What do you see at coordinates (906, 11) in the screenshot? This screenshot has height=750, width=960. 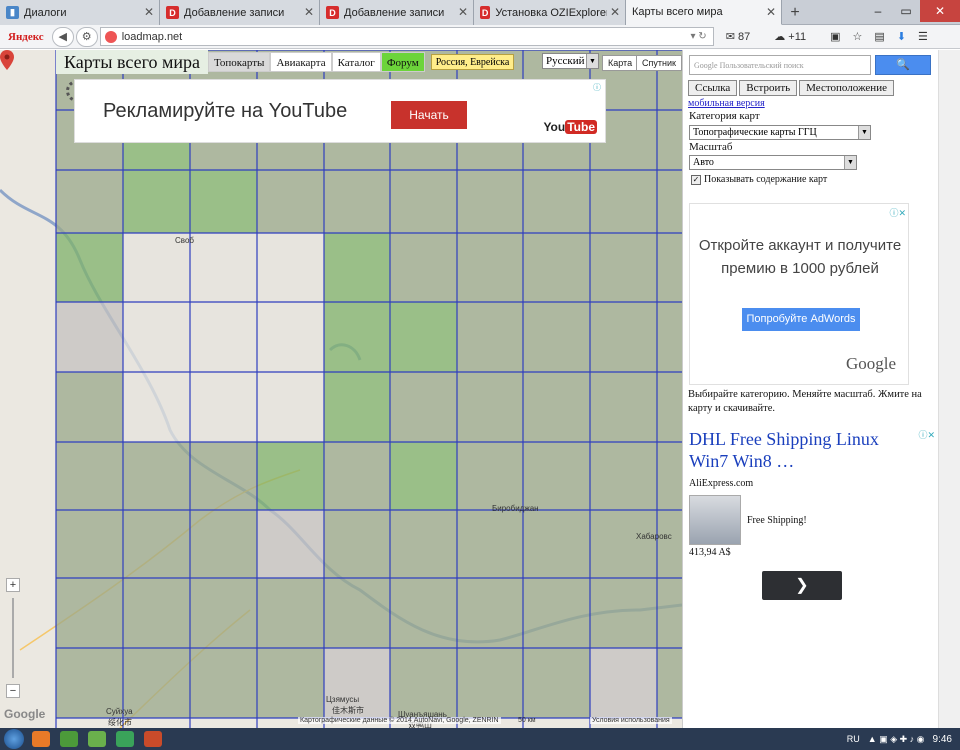 I see `maximize-icon: ▭` at bounding box center [906, 11].